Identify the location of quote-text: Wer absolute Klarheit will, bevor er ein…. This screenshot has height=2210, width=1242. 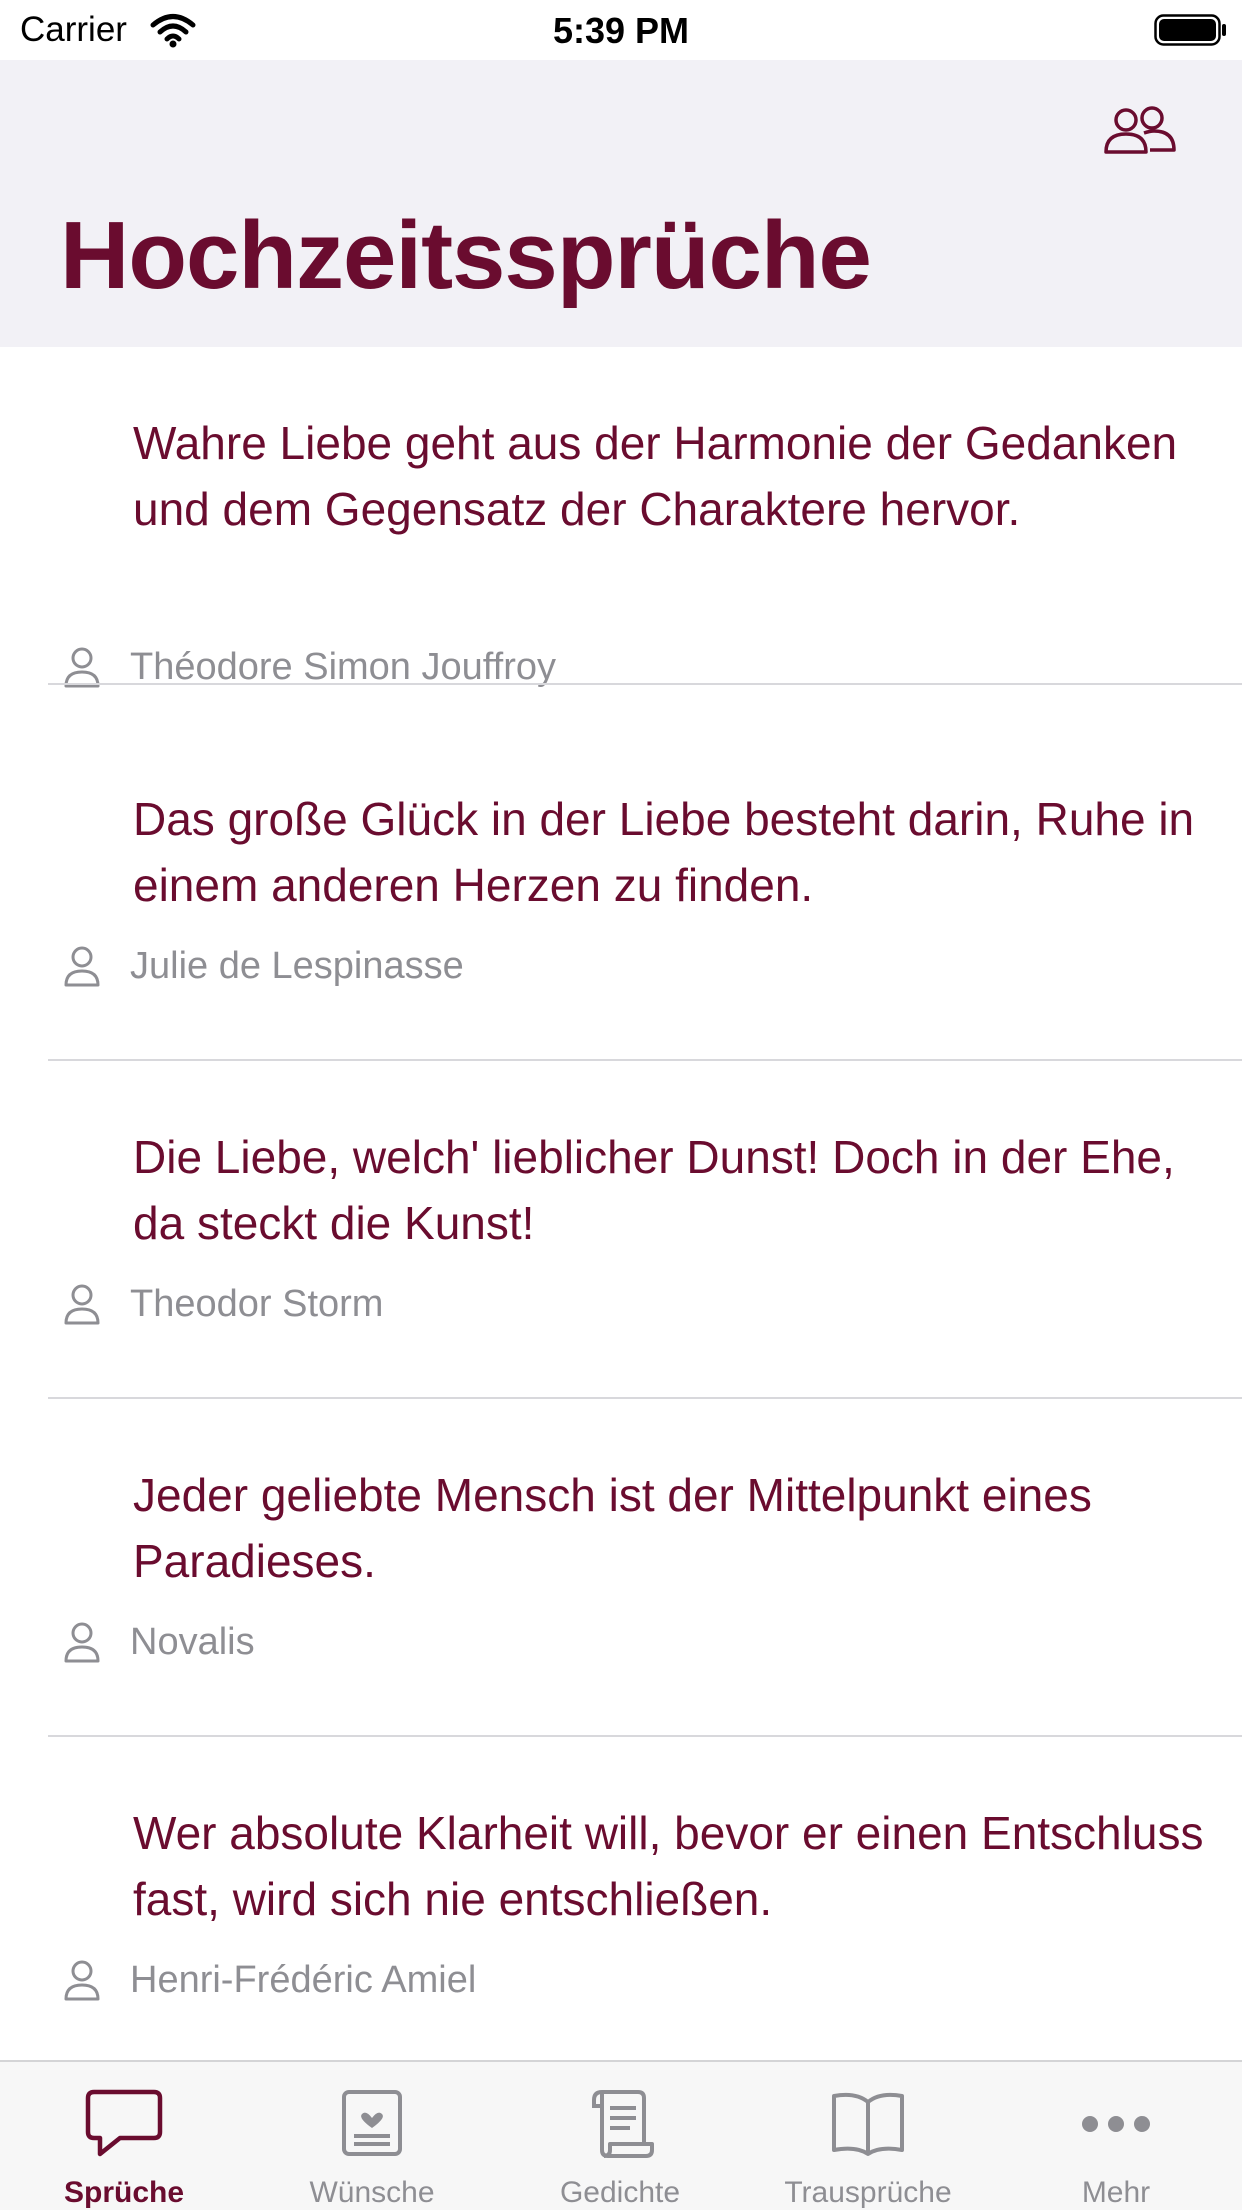
(668, 1866).